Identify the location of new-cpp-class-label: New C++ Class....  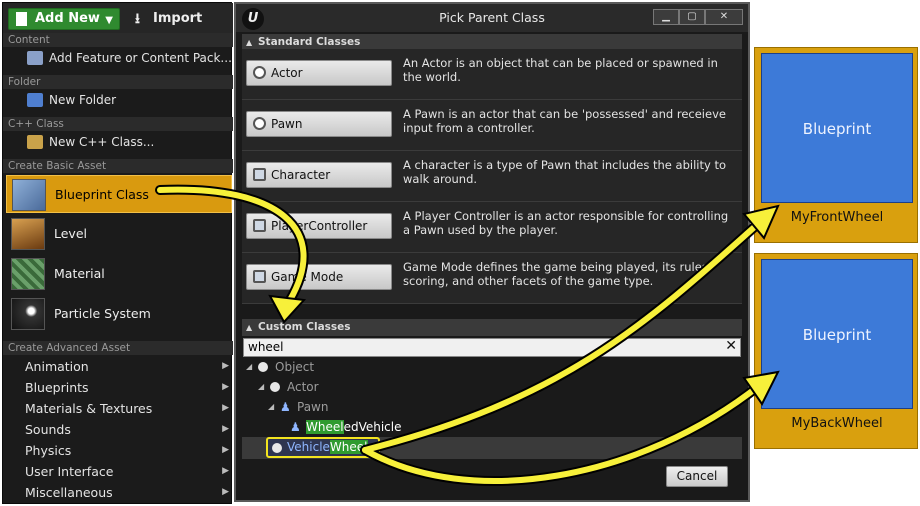
(102, 142).